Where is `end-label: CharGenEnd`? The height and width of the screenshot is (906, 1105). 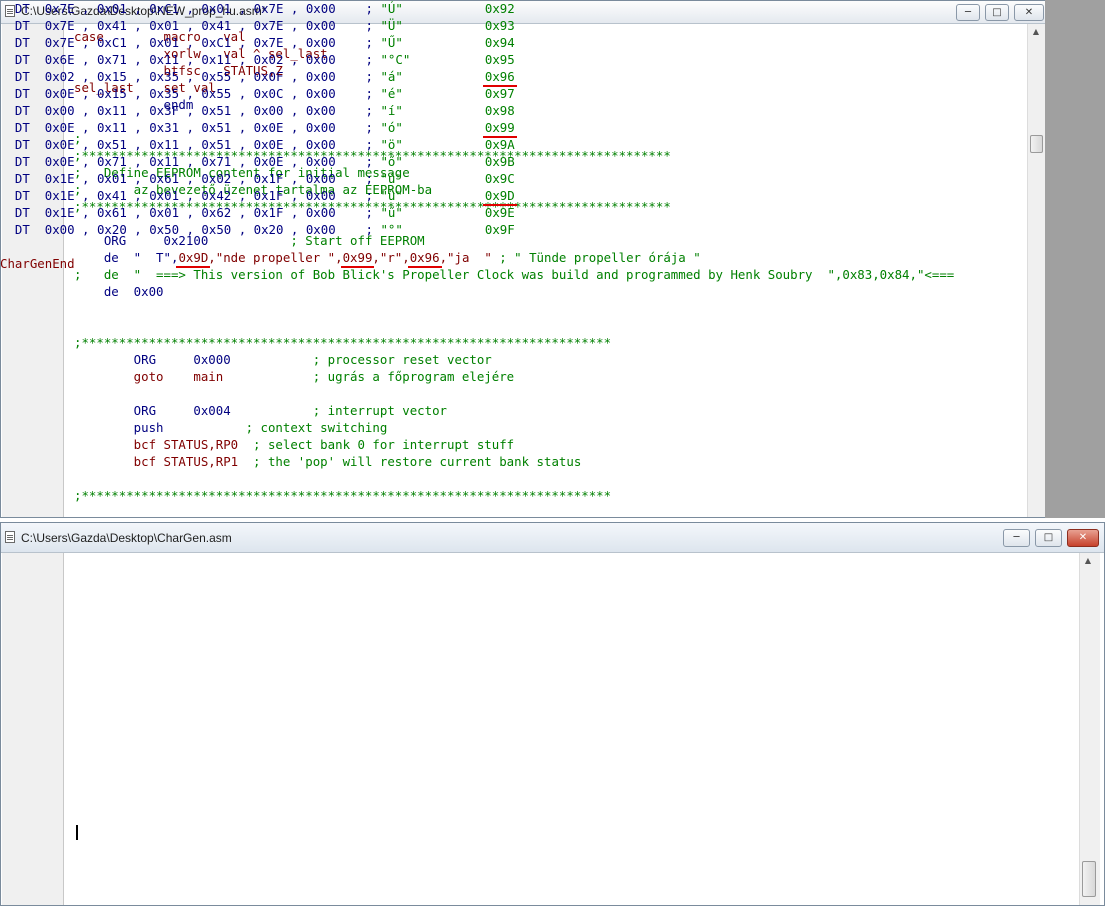
end-label: CharGenEnd is located at coordinates (37, 263).